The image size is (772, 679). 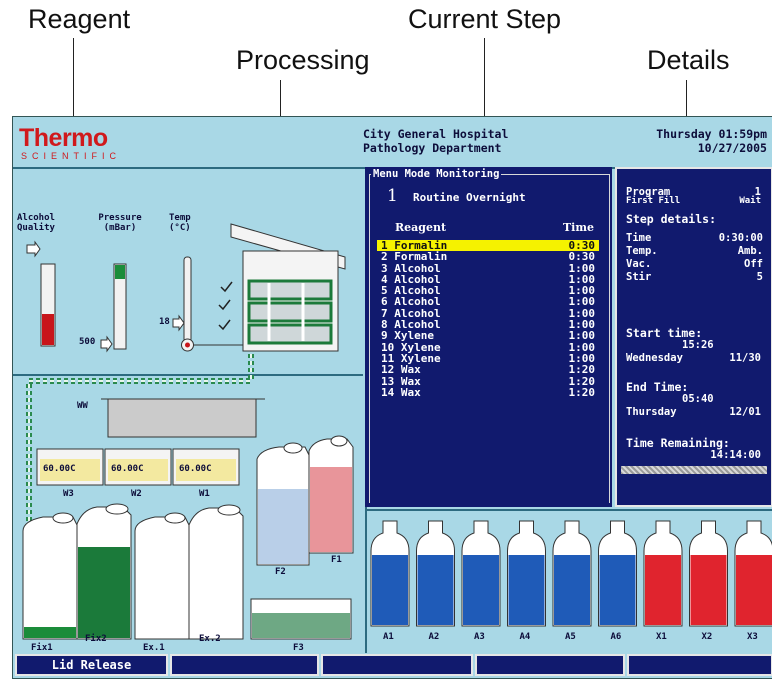 What do you see at coordinates (488, 370) in the screenshot?
I see `step-row: 12 Wax 1:20` at bounding box center [488, 370].